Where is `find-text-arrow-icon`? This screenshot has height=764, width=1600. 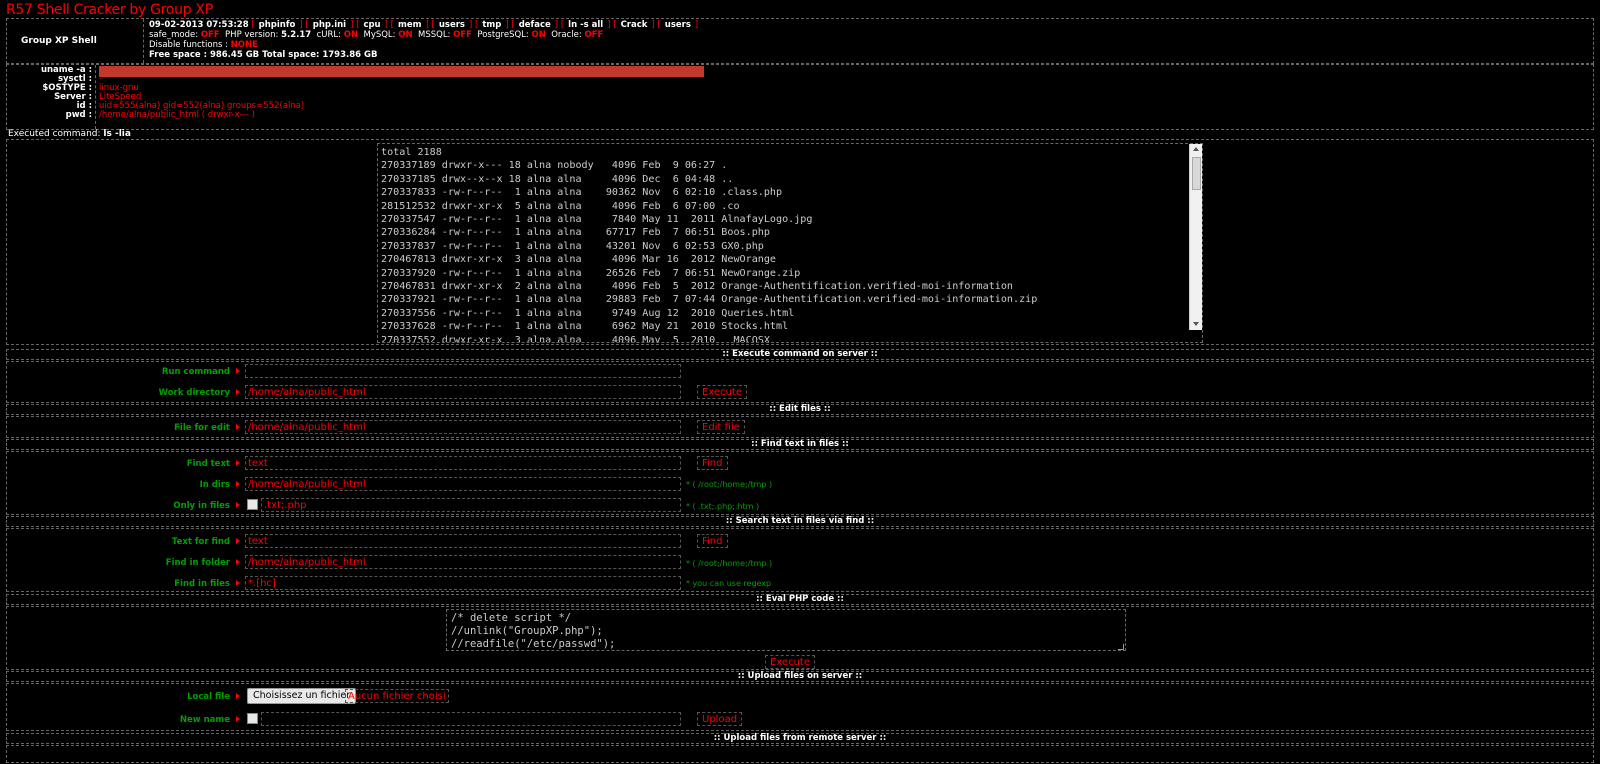 find-text-arrow-icon is located at coordinates (238, 463).